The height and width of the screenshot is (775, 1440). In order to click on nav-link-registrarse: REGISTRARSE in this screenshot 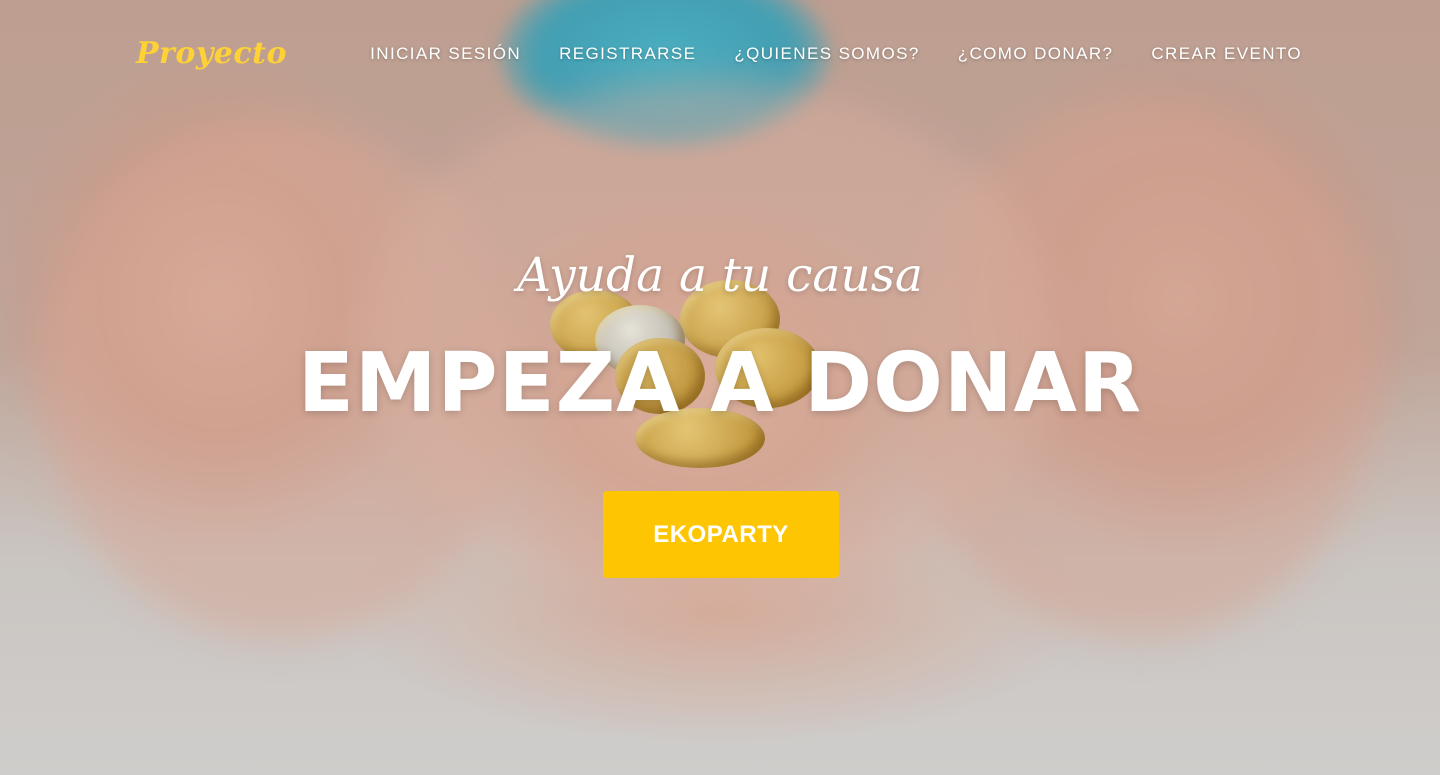, I will do `click(627, 53)`.